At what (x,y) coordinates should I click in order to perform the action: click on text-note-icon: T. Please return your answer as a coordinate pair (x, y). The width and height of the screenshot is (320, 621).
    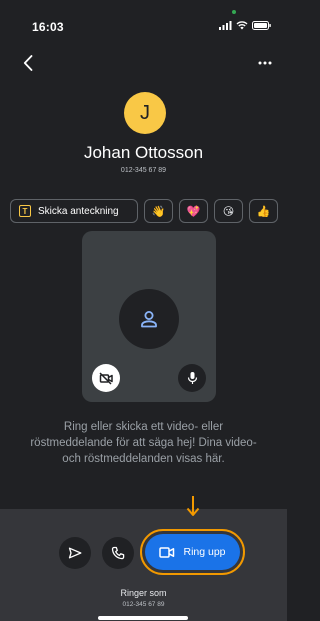
    Looking at the image, I should click on (25, 211).